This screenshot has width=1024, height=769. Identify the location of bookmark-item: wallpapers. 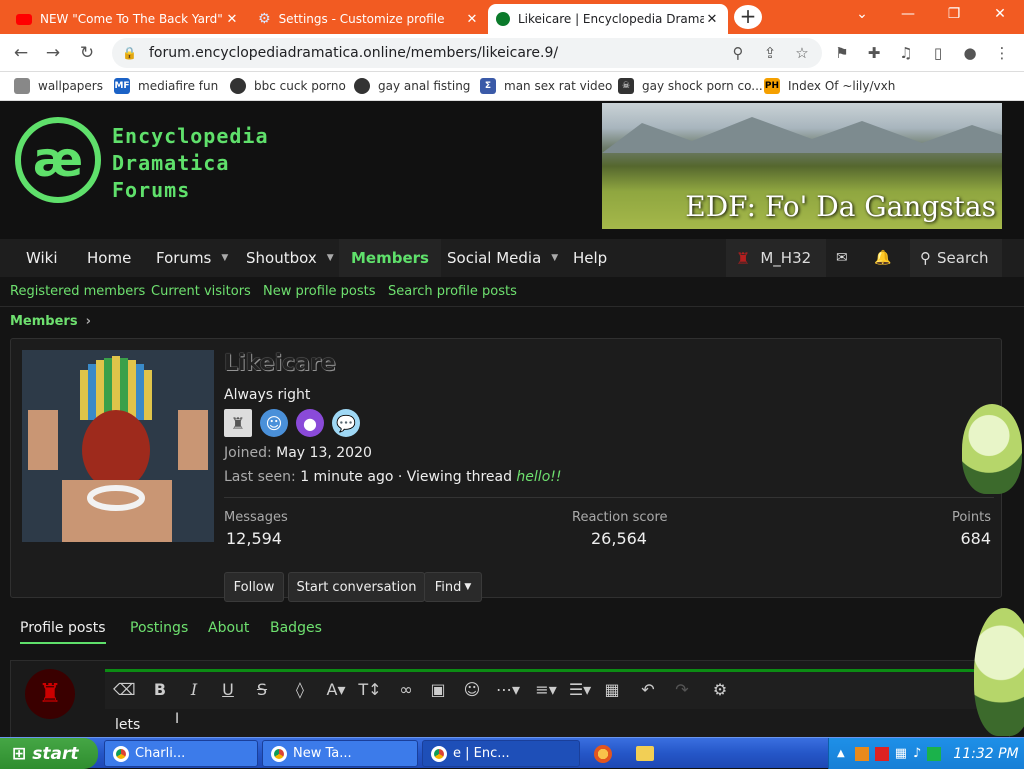
(58, 86).